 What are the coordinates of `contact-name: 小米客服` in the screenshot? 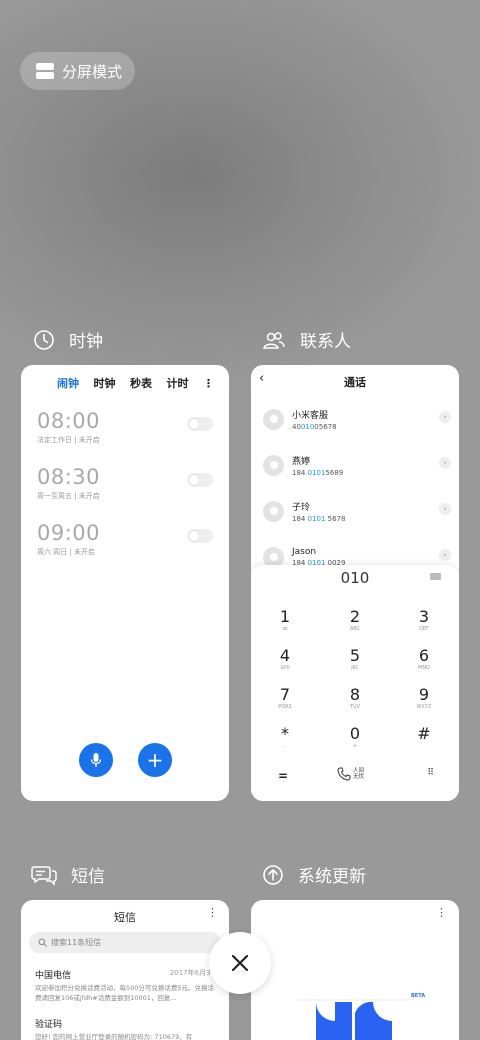 It's located at (310, 415).